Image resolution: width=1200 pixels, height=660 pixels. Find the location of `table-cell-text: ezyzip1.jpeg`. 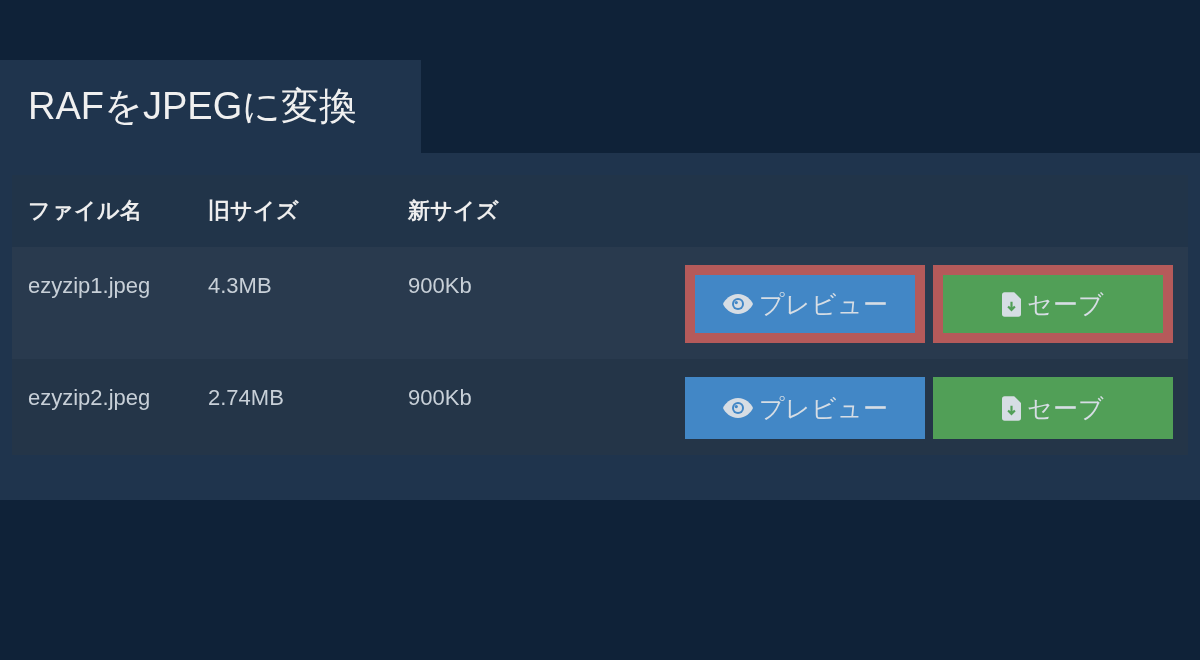

table-cell-text: ezyzip1.jpeg is located at coordinates (90, 285).